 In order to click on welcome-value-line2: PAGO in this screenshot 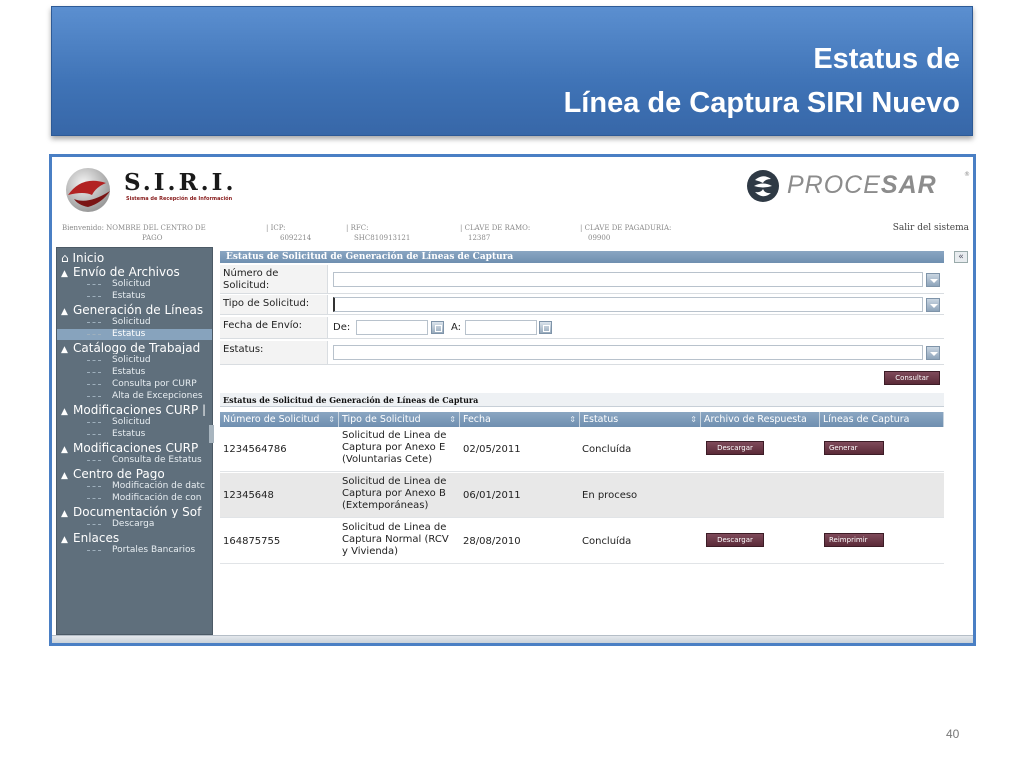, I will do `click(152, 238)`.